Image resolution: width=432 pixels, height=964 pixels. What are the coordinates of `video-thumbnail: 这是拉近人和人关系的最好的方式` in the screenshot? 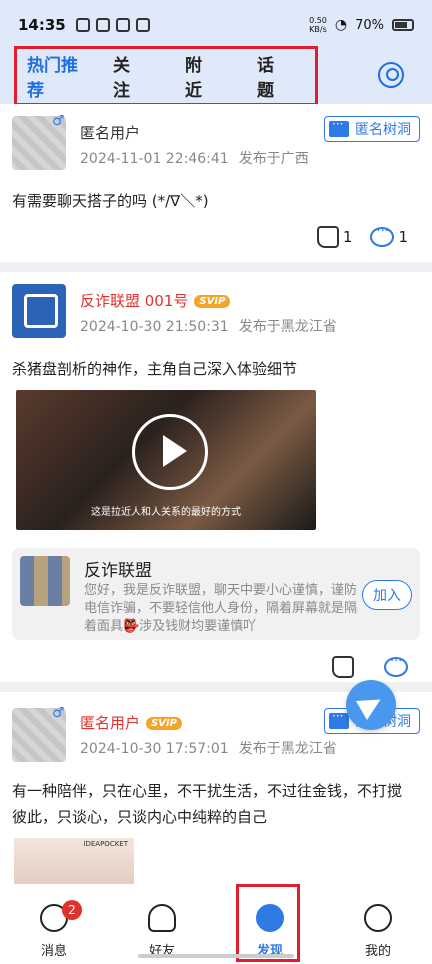 It's located at (166, 460).